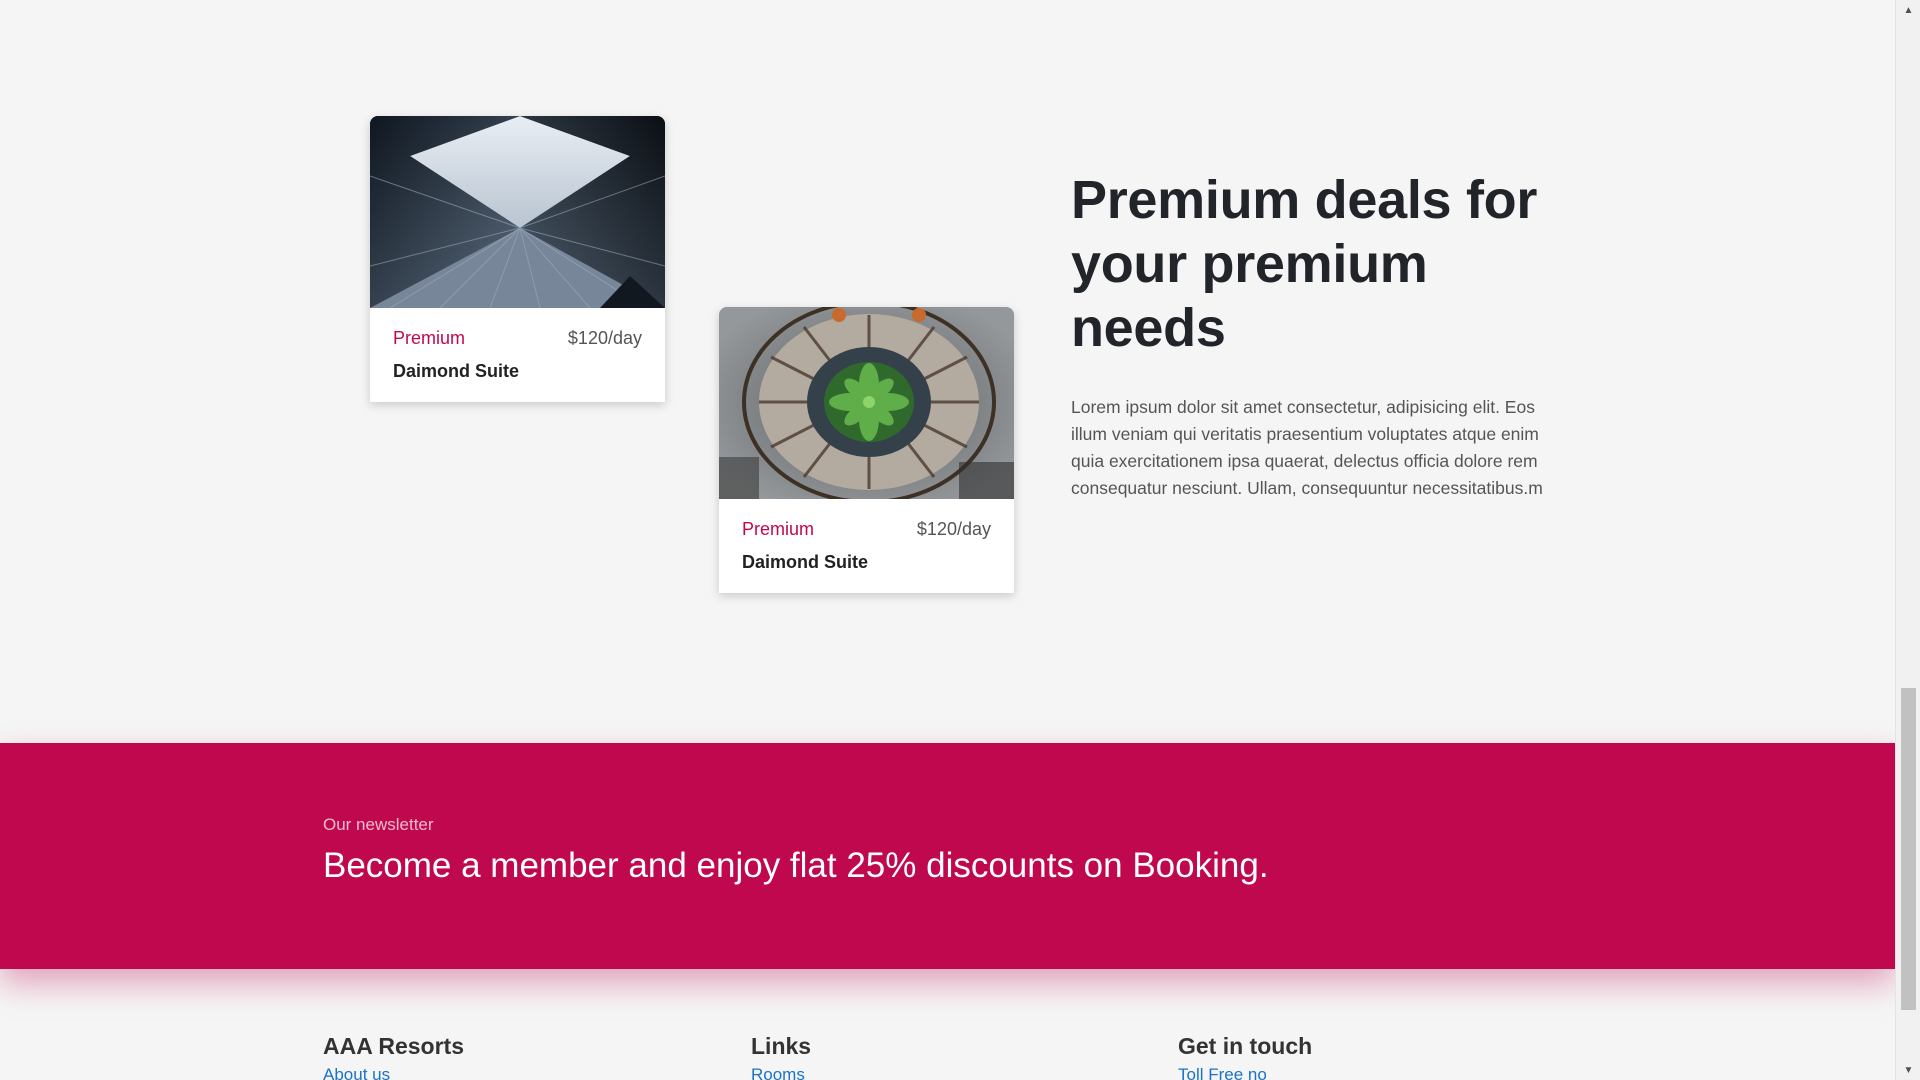 Image resolution: width=1920 pixels, height=1080 pixels. What do you see at coordinates (517, 212) in the screenshot?
I see `building-photo` at bounding box center [517, 212].